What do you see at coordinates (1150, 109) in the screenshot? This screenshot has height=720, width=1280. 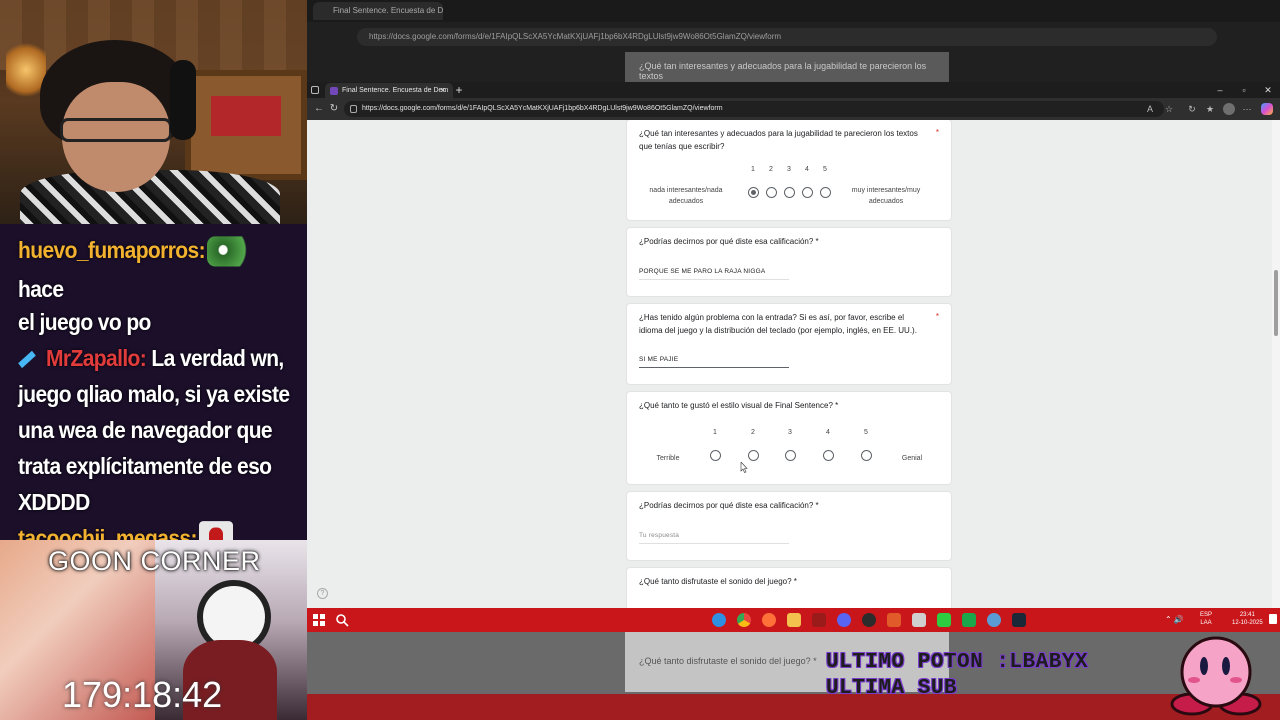 I see `read-aloud-icon: A` at bounding box center [1150, 109].